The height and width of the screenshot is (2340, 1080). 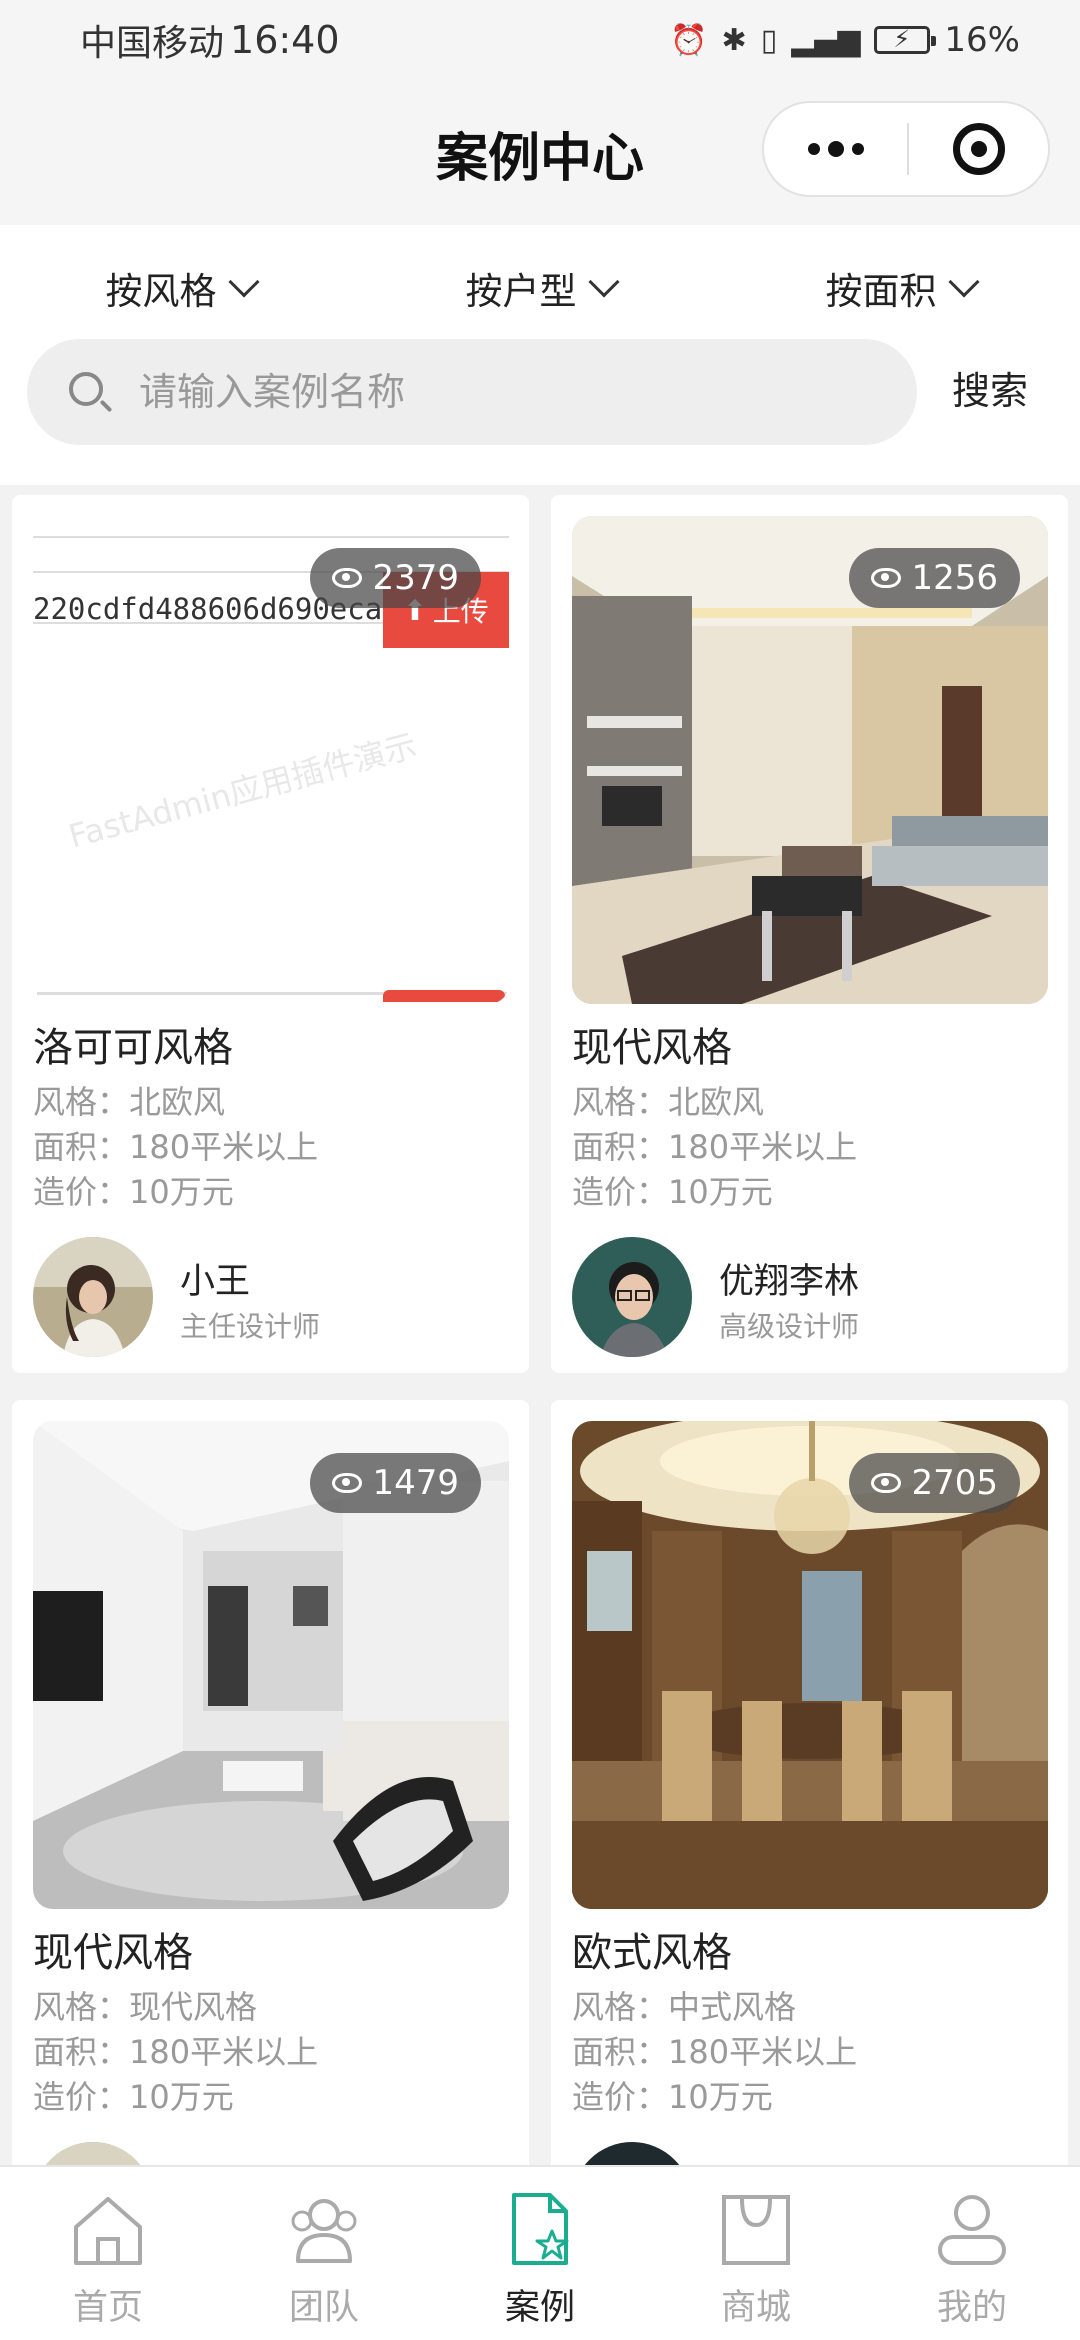 I want to click on search-button: 搜索, so click(x=990, y=387).